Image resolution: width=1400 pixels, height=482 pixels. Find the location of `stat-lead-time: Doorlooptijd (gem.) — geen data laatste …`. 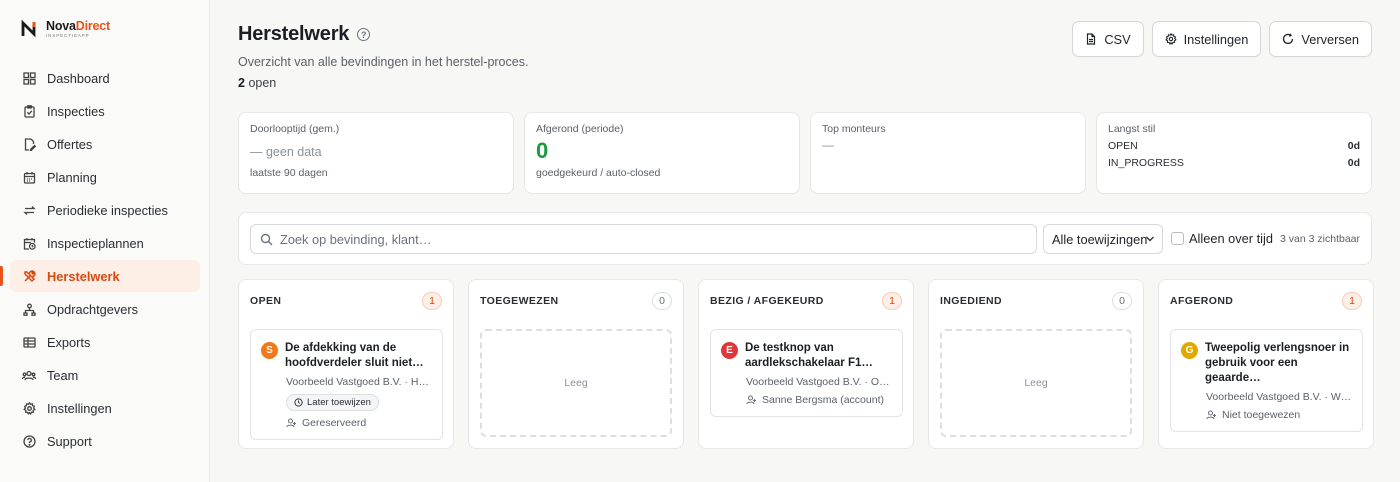

stat-lead-time: Doorlooptijd (gem.) — geen data laatste … is located at coordinates (376, 153).